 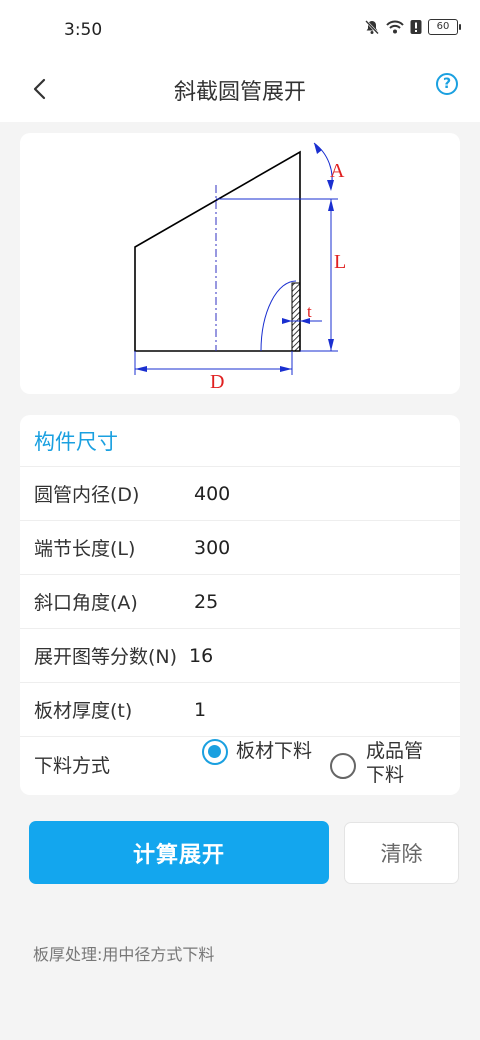 I want to click on radio-pipe-cut: 成品管下料, so click(x=384, y=763).